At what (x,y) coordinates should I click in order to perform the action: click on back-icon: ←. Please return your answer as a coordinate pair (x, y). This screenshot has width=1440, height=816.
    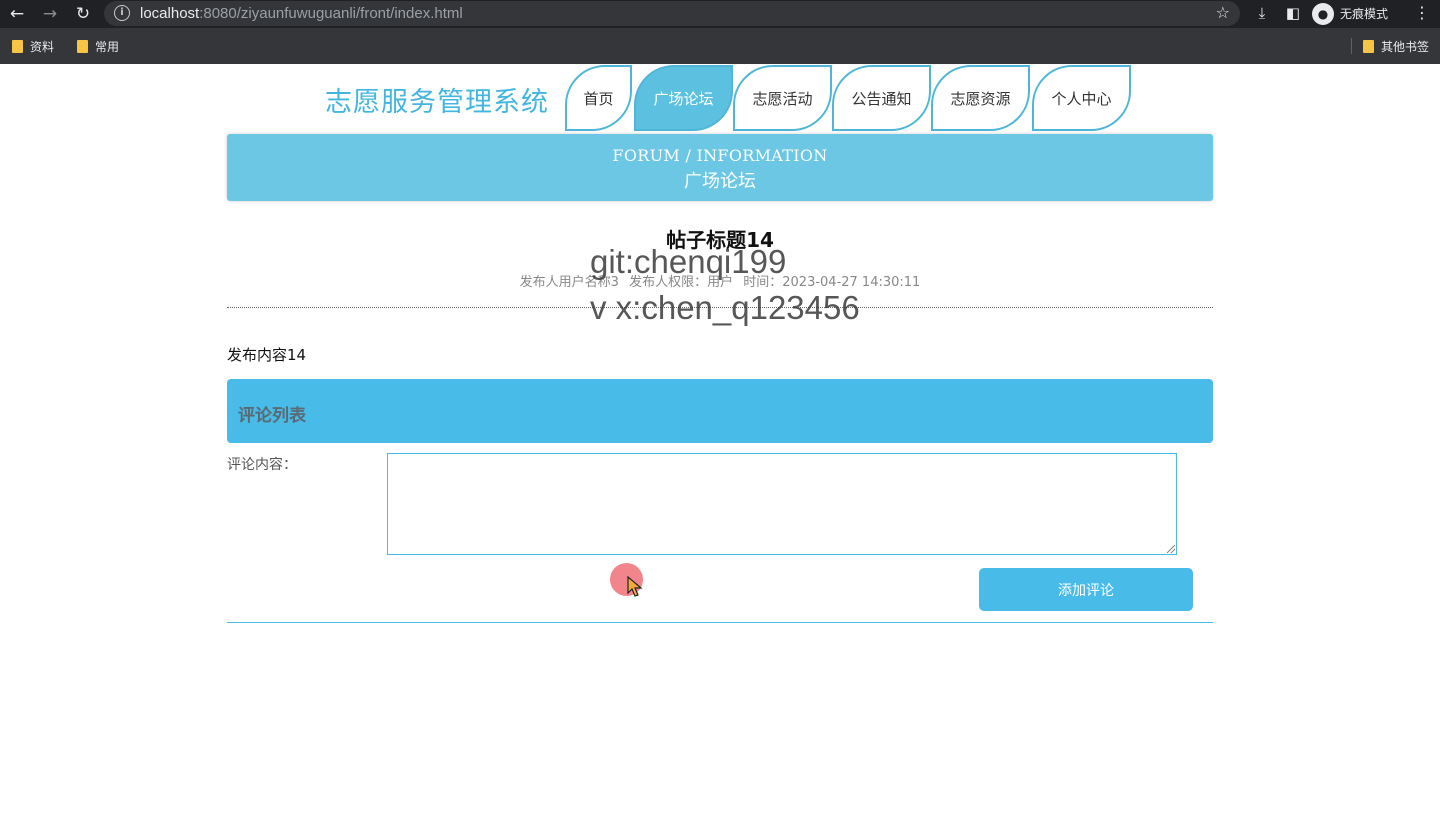
    Looking at the image, I should click on (17, 14).